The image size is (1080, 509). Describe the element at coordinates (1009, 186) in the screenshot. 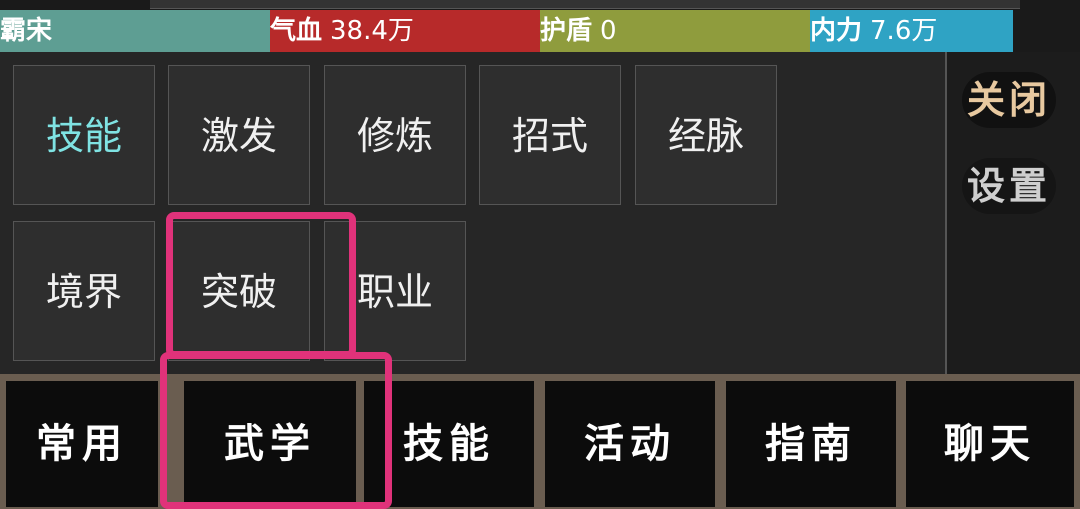

I see `settings-button: 设置` at that location.